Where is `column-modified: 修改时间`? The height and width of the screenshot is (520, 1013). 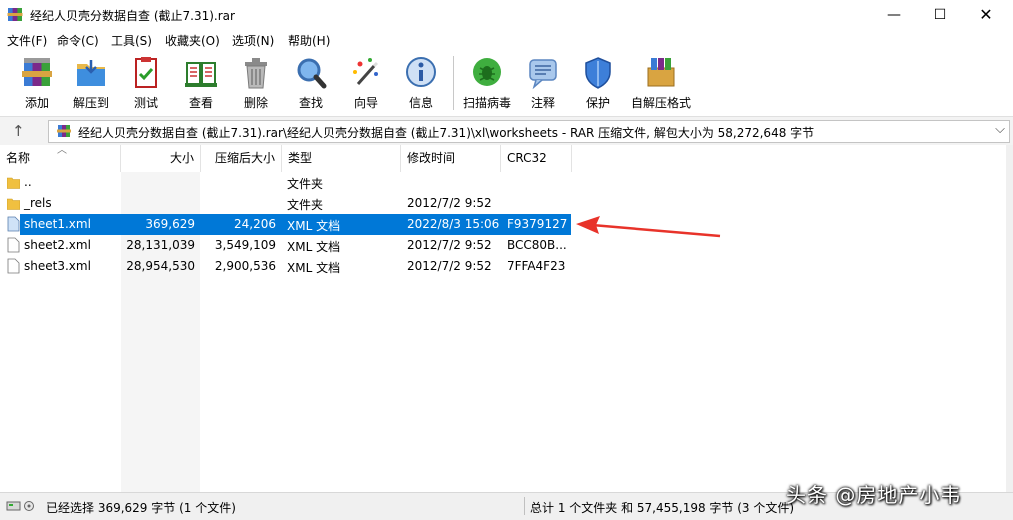 column-modified: 修改时间 is located at coordinates (451, 158).